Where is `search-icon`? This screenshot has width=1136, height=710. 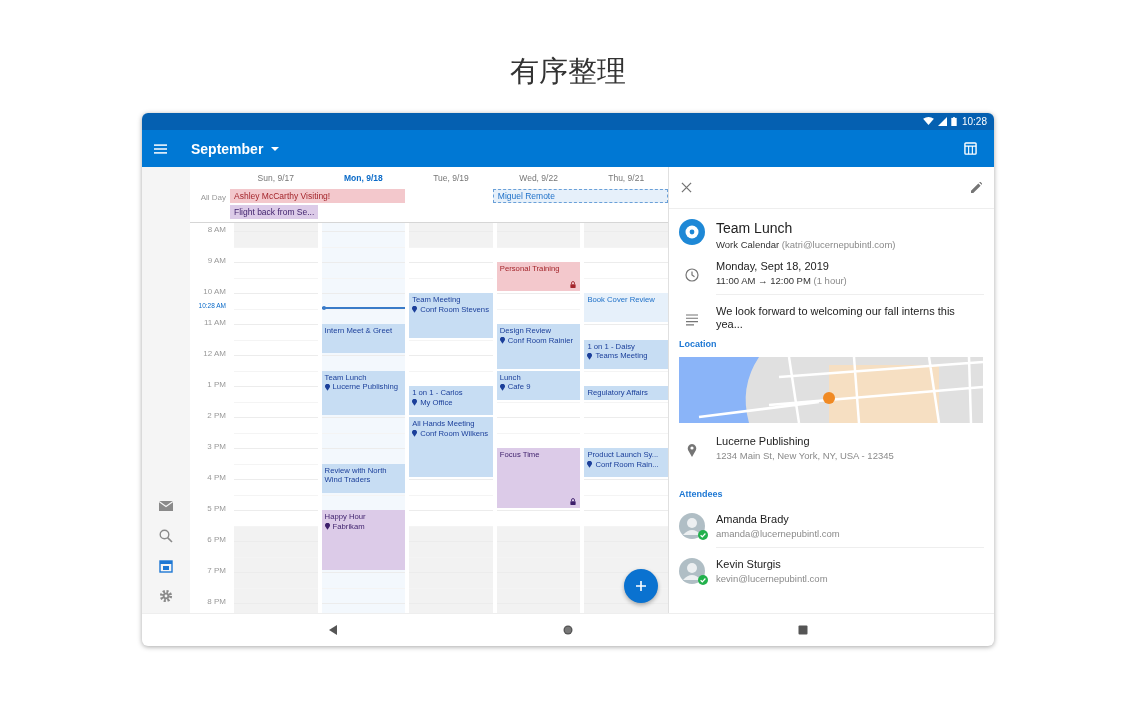
search-icon is located at coordinates (166, 536).